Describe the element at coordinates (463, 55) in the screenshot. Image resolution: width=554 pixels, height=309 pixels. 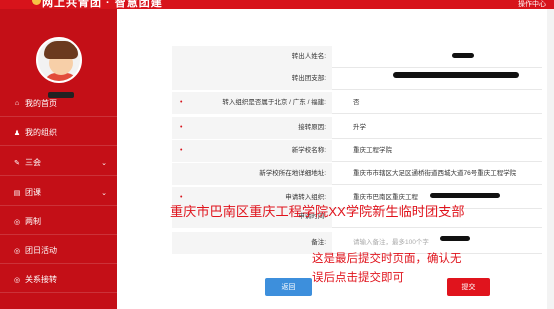
I see `redacted-name` at that location.